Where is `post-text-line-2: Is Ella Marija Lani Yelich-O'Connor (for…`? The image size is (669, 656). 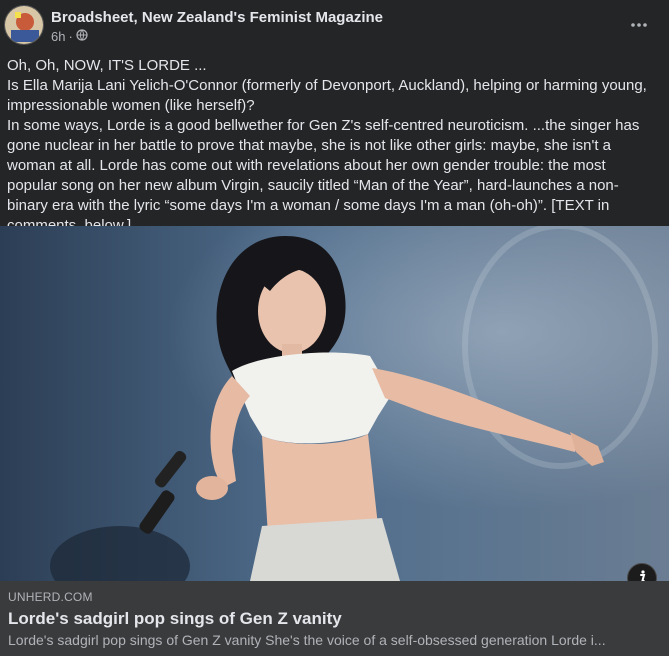 post-text-line-2: Is Ella Marija Lani Yelich-O'Connor (for… is located at coordinates (327, 95).